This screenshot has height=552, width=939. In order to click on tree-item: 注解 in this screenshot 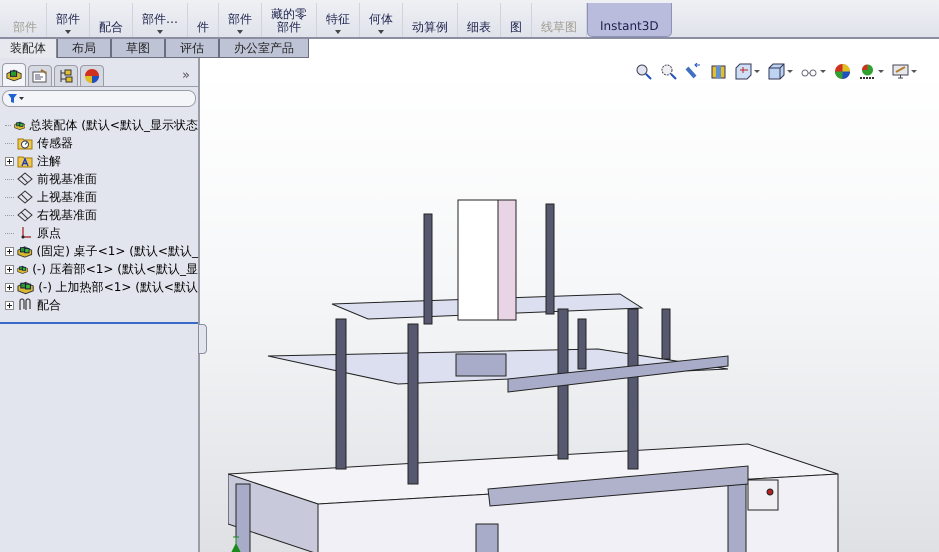, I will do `click(49, 161)`.